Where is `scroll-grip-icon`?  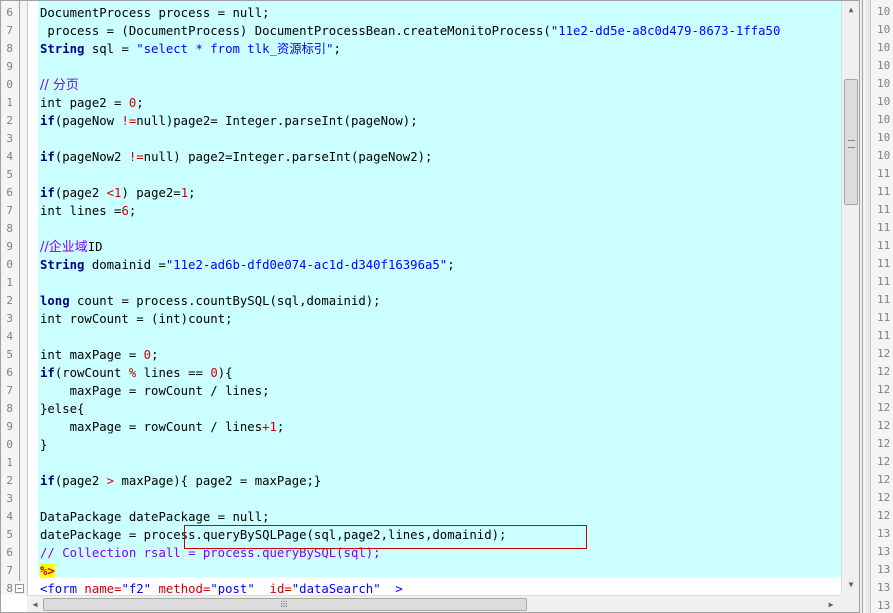 scroll-grip-icon is located at coordinates (851, 144).